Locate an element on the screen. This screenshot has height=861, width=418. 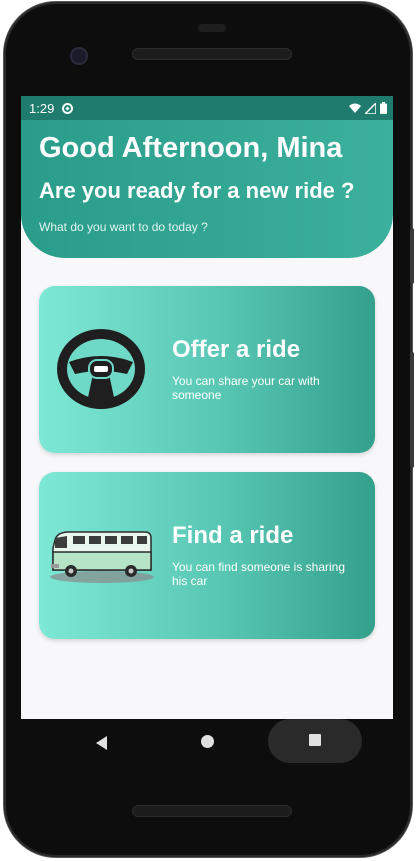
earpiece-sensor is located at coordinates (212, 28).